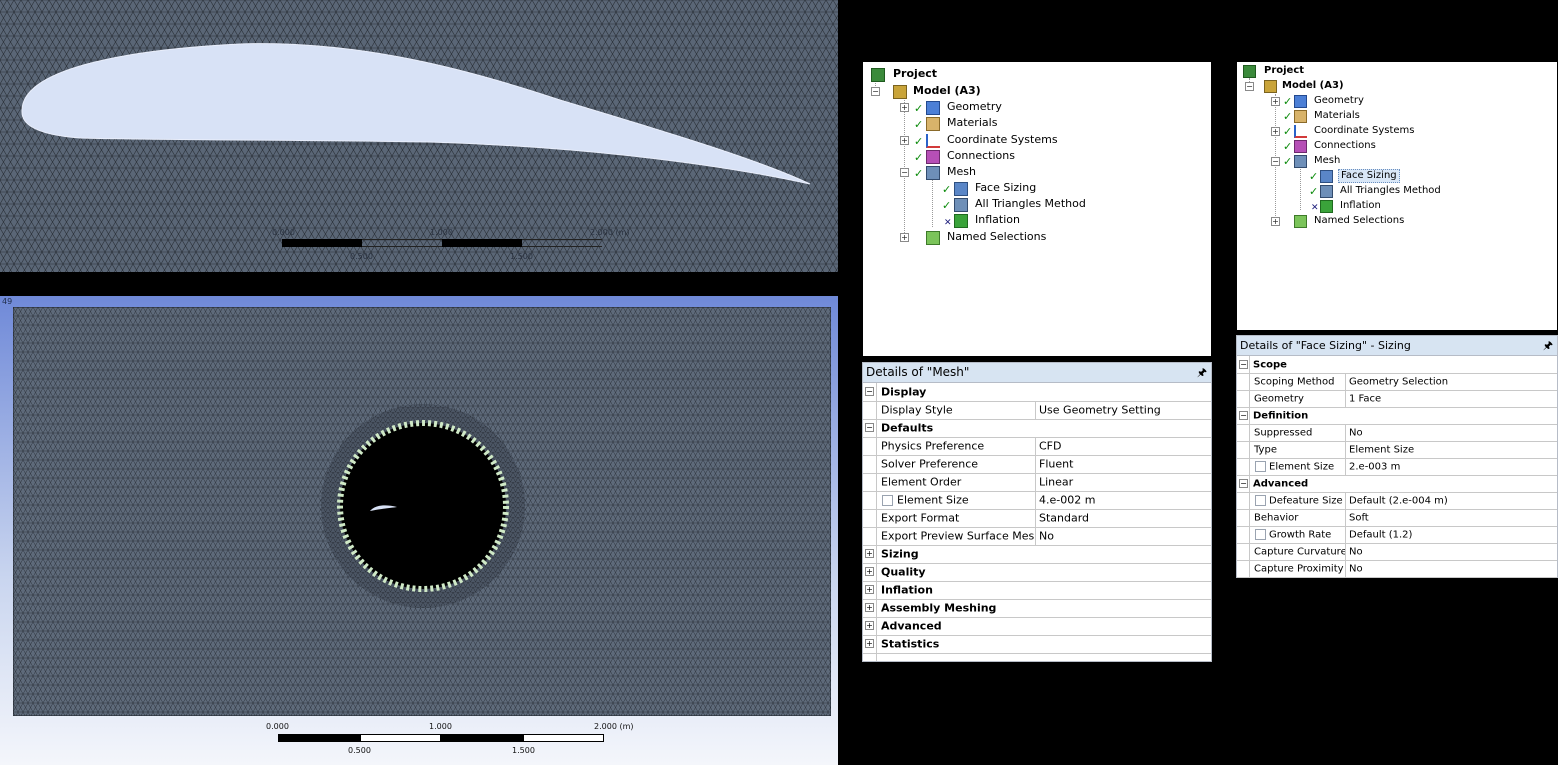  What do you see at coordinates (1397, 365) in the screenshot?
I see `section-scope: − Scope` at bounding box center [1397, 365].